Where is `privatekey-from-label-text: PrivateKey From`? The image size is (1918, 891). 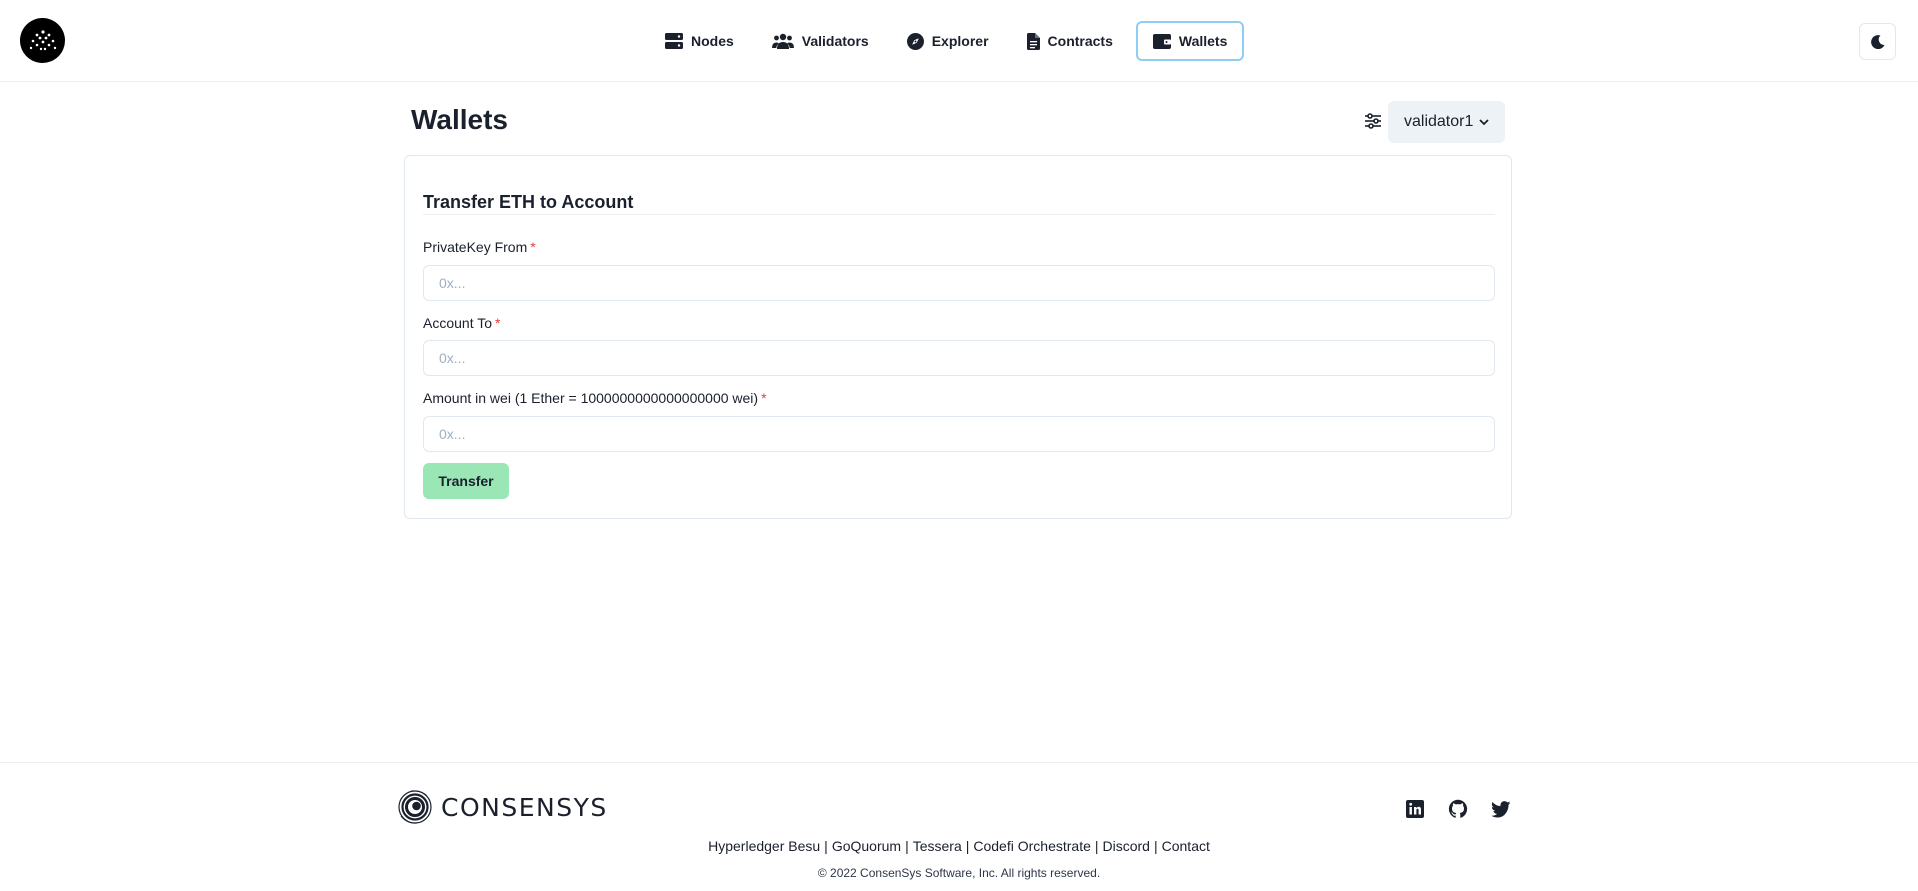
privatekey-from-label-text: PrivateKey From is located at coordinates (475, 247).